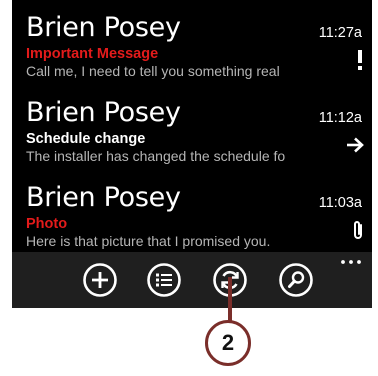  Describe the element at coordinates (230, 299) in the screenshot. I see `callout-line` at that location.